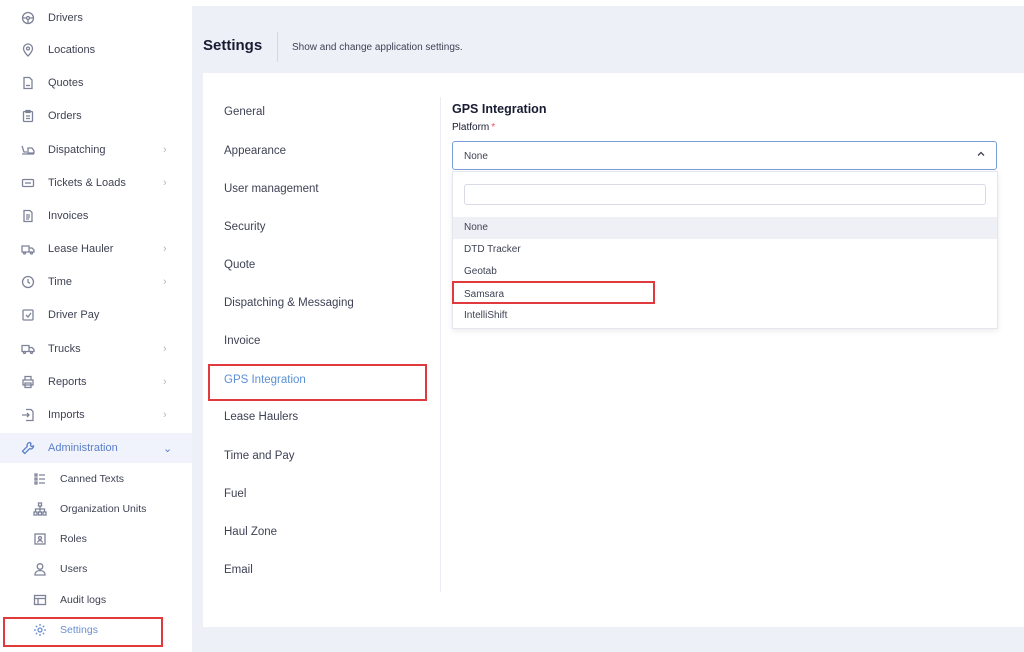 This screenshot has height=652, width=1024. I want to click on tab-user-management: User management, so click(271, 189).